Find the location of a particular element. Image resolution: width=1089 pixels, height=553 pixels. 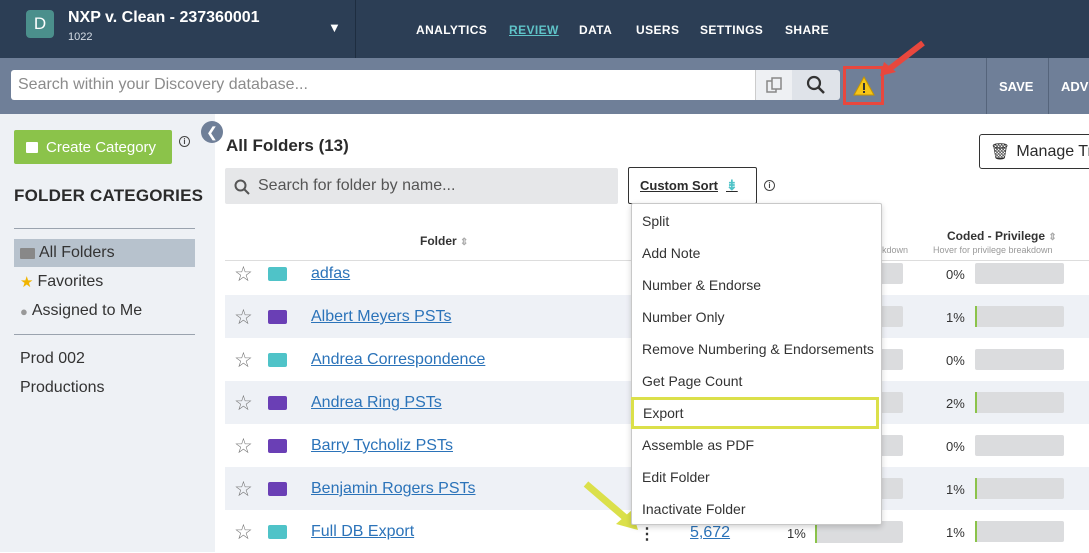

sidebar-item-favorites: ★ Favorites is located at coordinates (104, 282).